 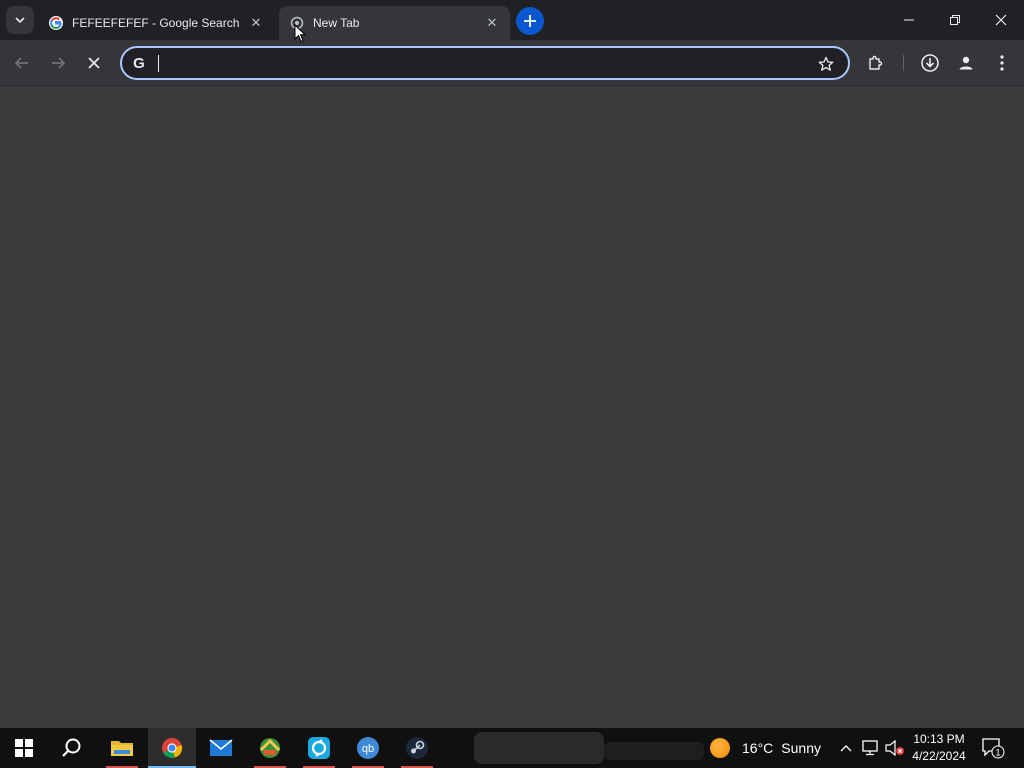 What do you see at coordinates (512, 20) in the screenshot?
I see `tab-strip: FEFEEFEFEF - Google Search ✕ New Tab ✕` at bounding box center [512, 20].